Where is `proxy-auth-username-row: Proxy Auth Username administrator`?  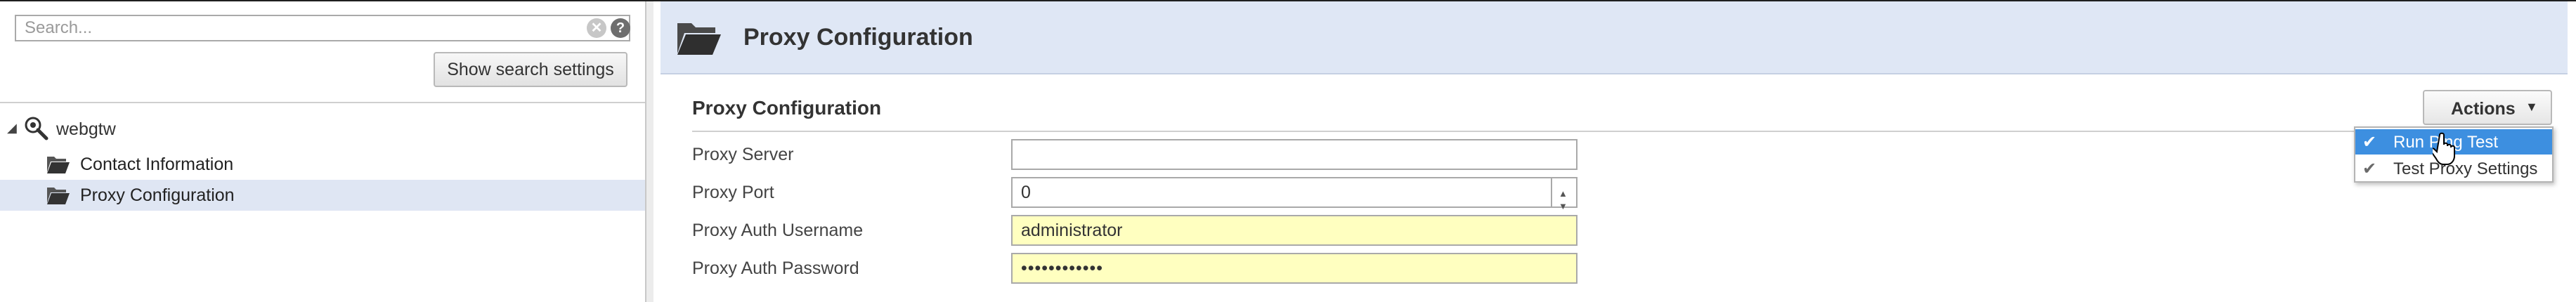 proxy-auth-username-row: Proxy Auth Username administrator is located at coordinates (1184, 230).